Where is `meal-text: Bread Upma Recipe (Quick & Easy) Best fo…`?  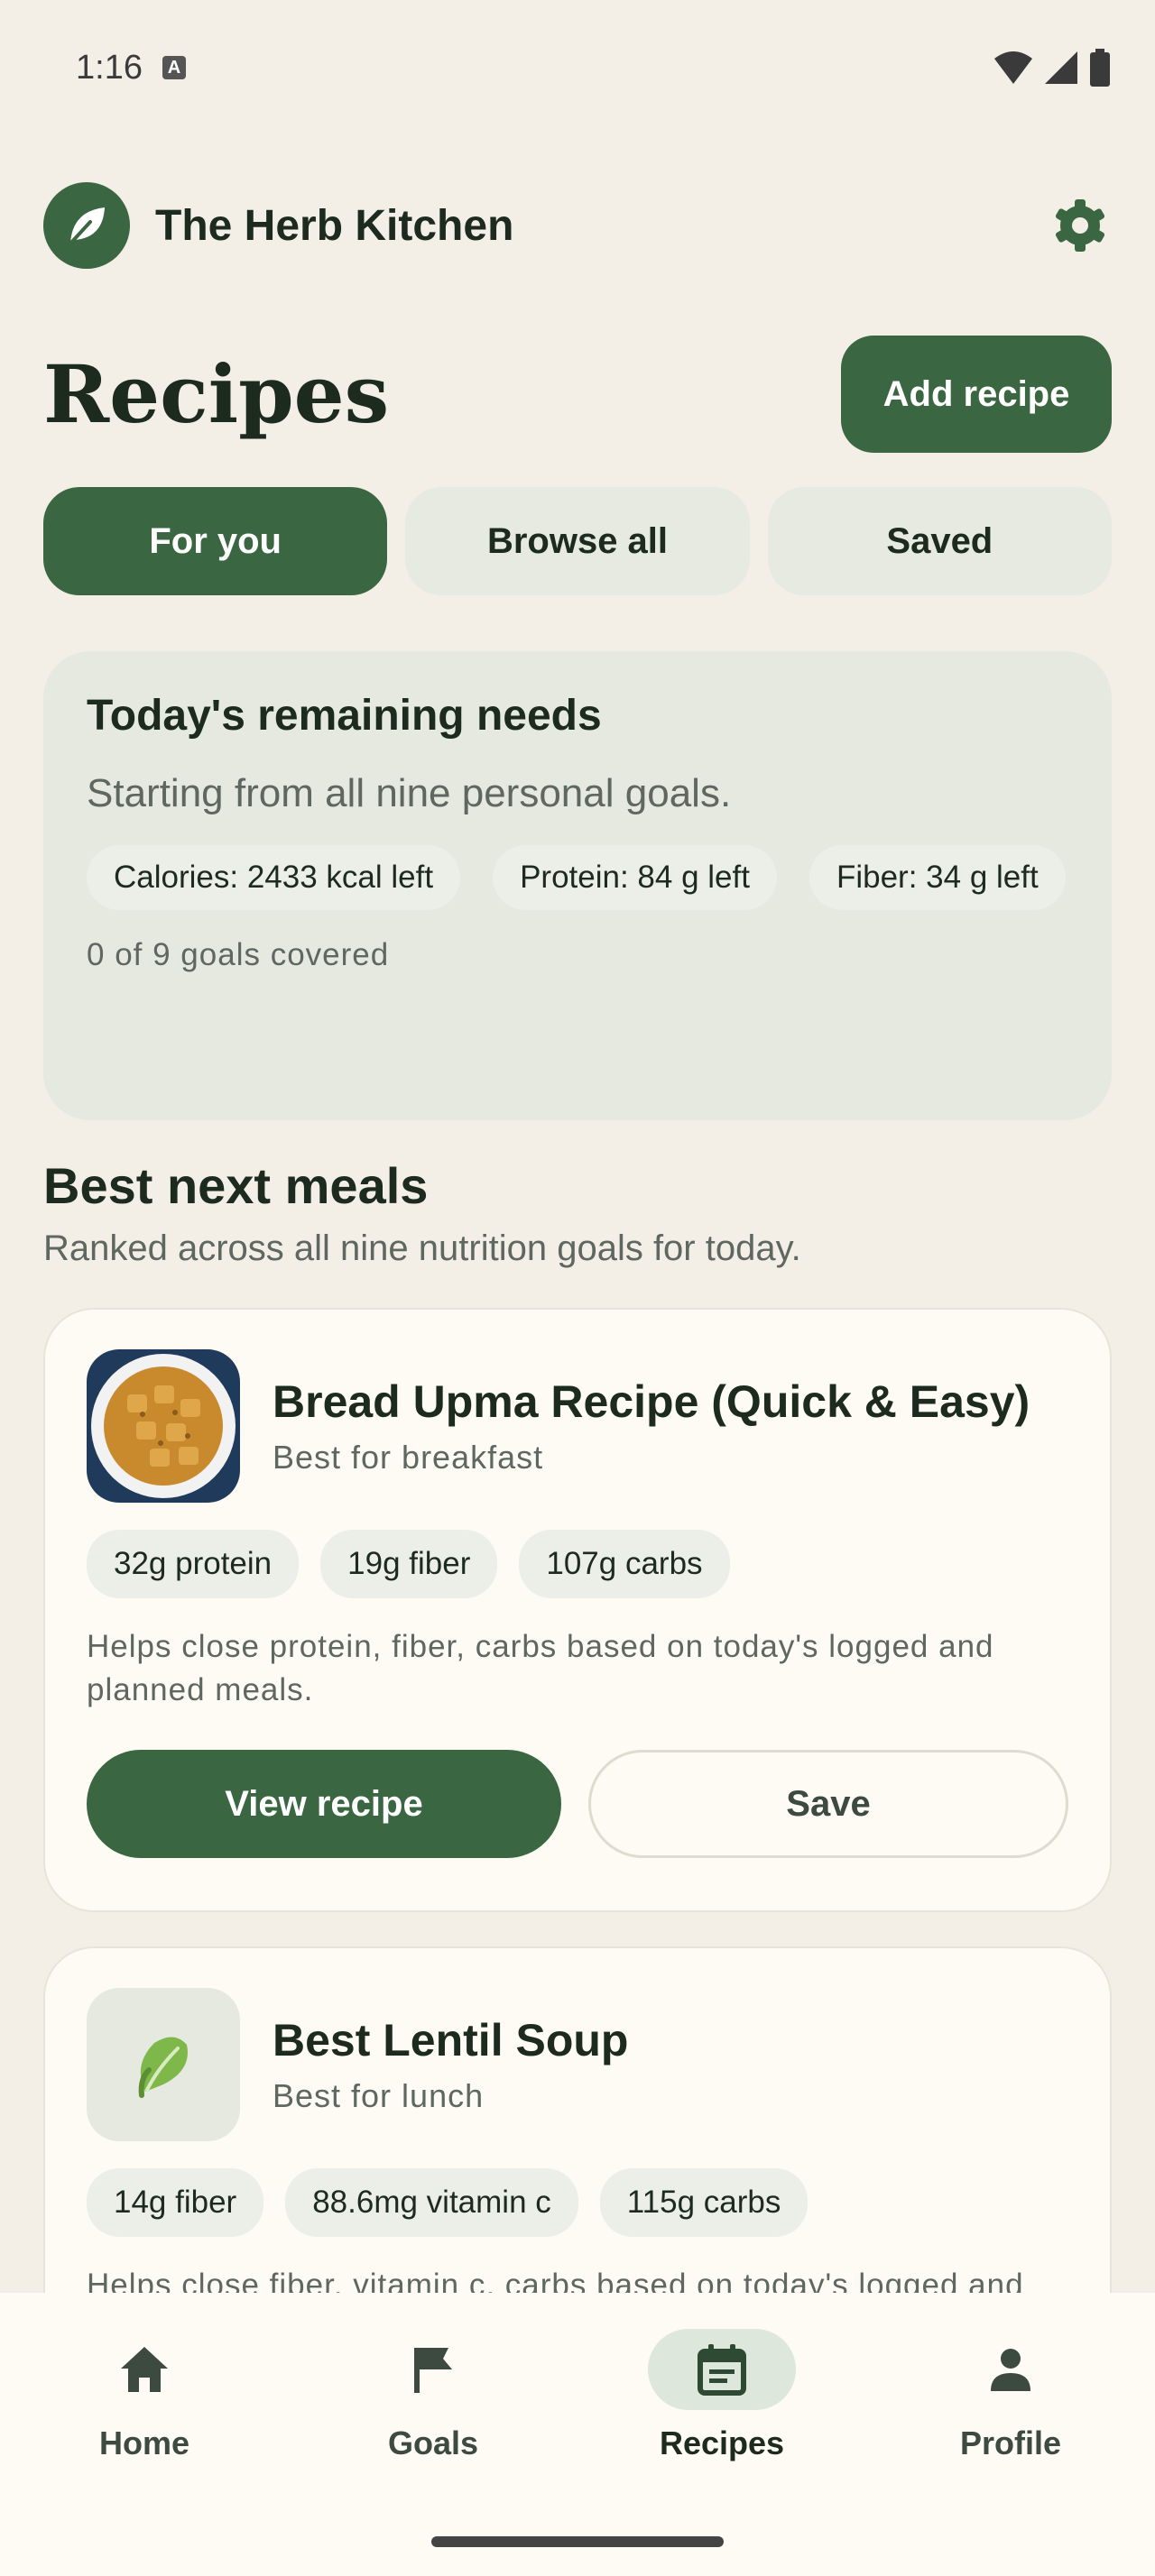 meal-text: Bread Upma Recipe (Quick & Easy) Best fo… is located at coordinates (651, 1426).